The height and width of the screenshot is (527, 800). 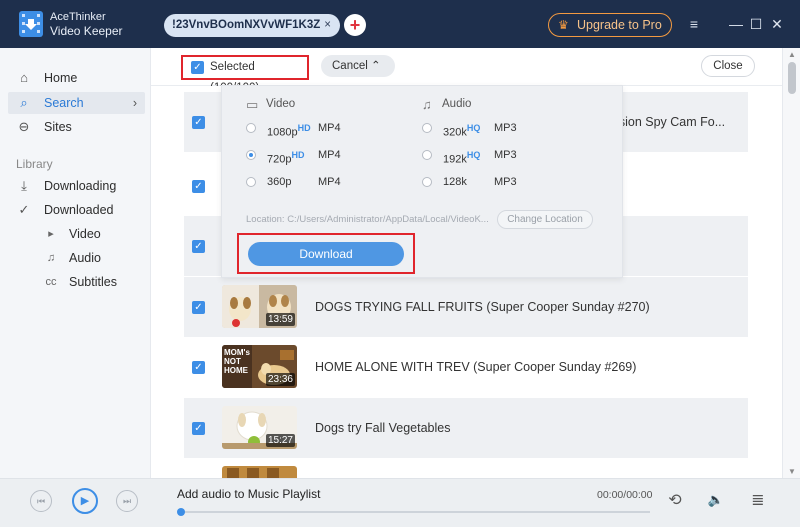 What do you see at coordinates (279, 159) in the screenshot?
I see `option-quality: 720p` at bounding box center [279, 159].